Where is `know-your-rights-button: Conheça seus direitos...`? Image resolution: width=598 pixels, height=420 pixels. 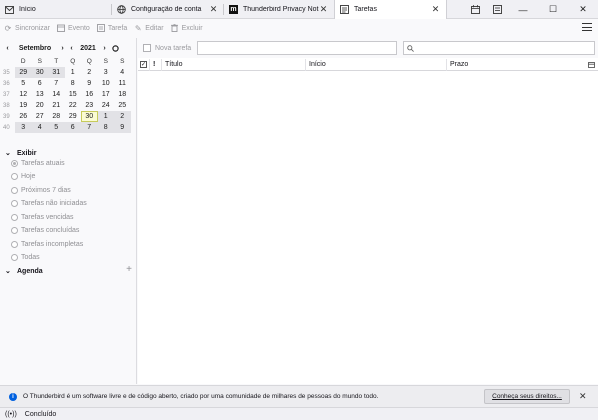
know-your-rights-button: Conheça seus direitos... is located at coordinates (527, 396).